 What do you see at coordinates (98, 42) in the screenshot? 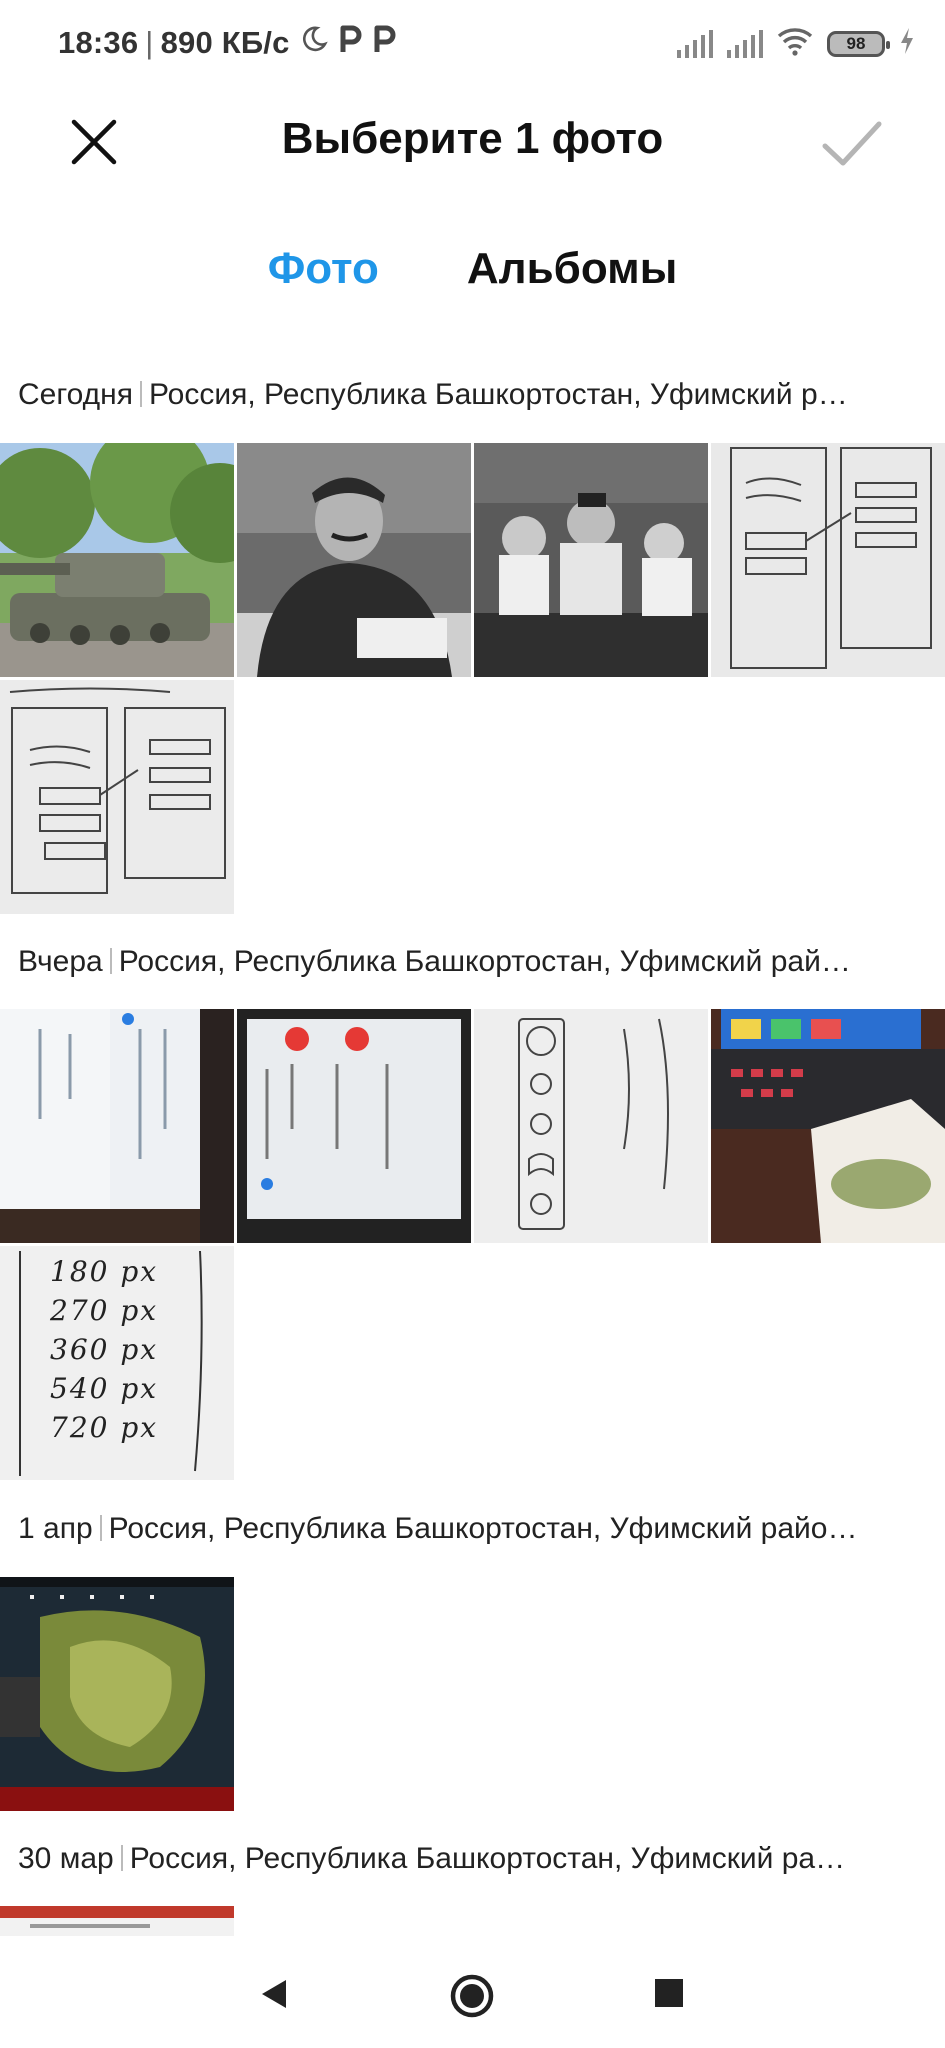
I see `status-time: 18:36` at bounding box center [98, 42].